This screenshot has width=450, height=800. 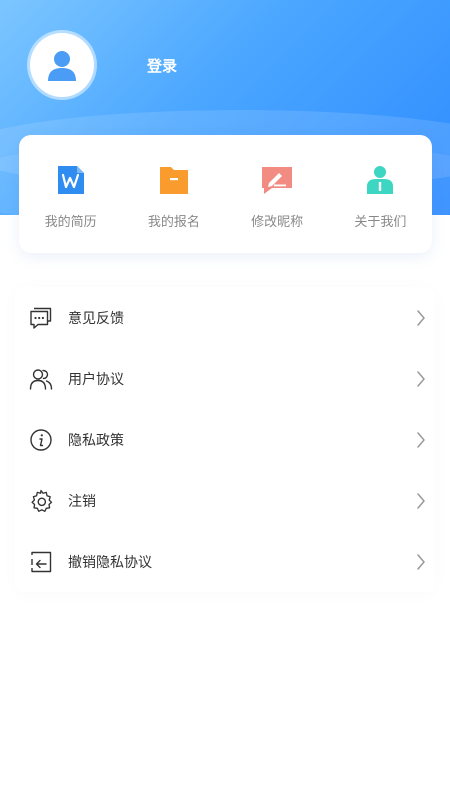 I want to click on quick-action-about-us: 关于我们, so click(x=380, y=194).